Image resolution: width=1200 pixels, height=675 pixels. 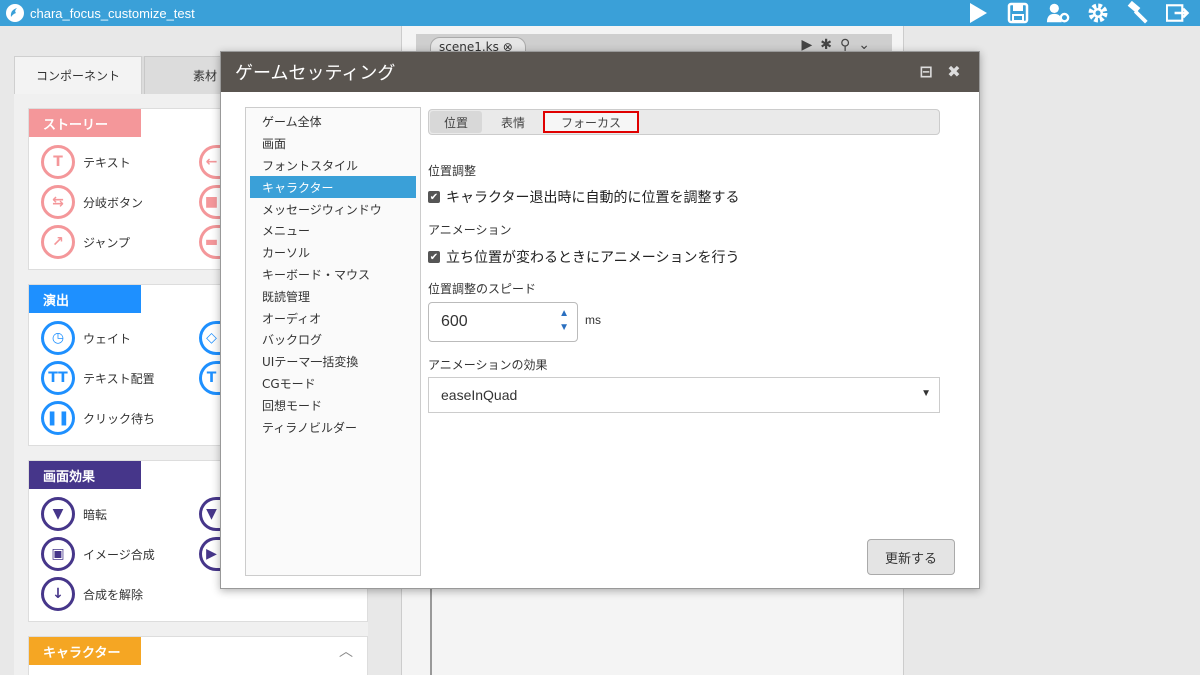 What do you see at coordinates (1138, 13) in the screenshot?
I see `build-tool-icon` at bounding box center [1138, 13].